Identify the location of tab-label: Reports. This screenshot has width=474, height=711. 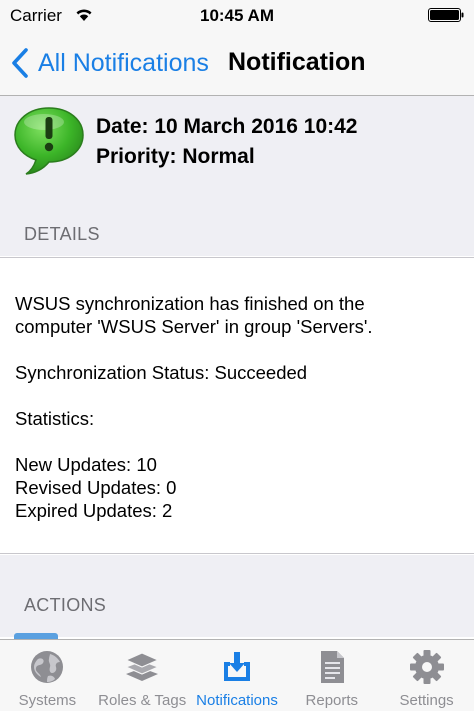
(332, 700).